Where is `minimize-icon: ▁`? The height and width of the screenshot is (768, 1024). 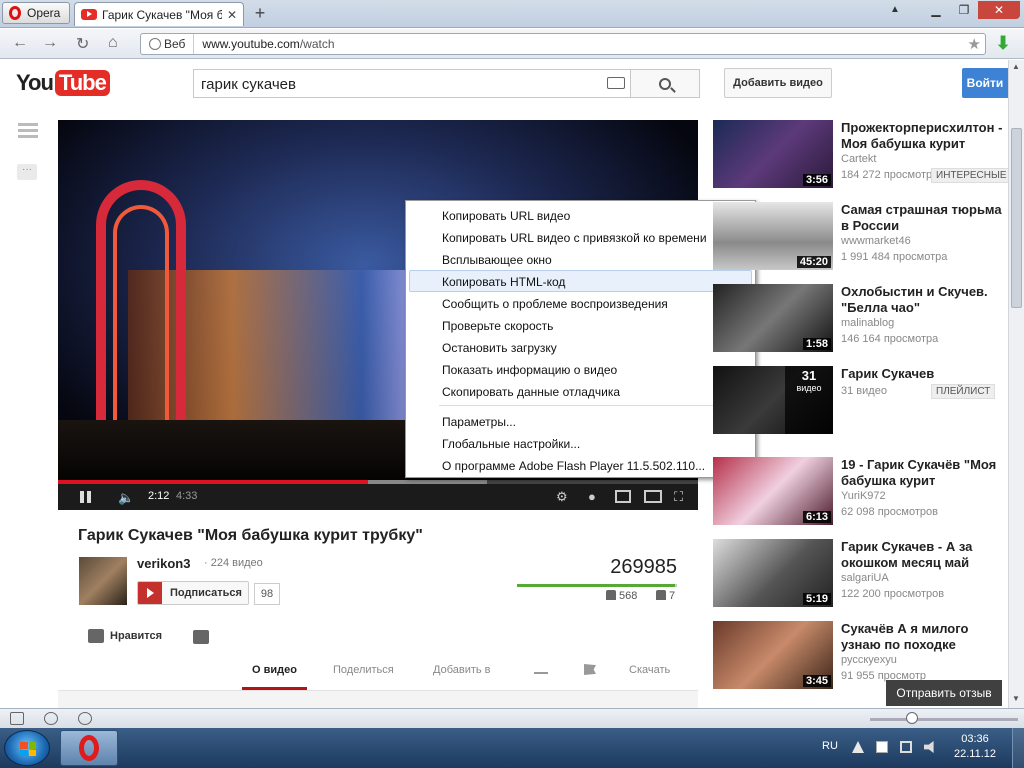
minimize-icon: ▁ is located at coordinates (936, 10).